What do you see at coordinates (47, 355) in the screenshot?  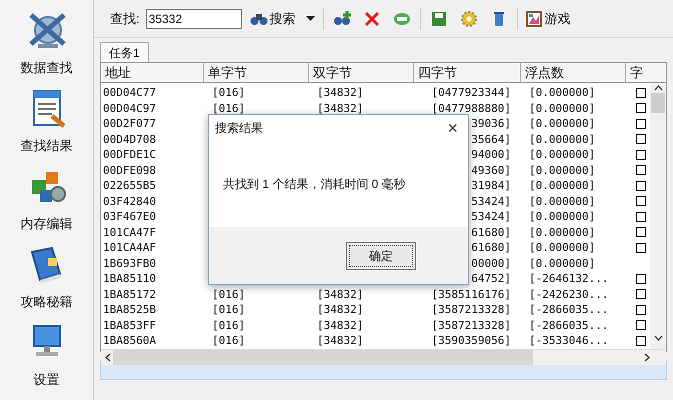 I see `sidebar-item: 设置` at bounding box center [47, 355].